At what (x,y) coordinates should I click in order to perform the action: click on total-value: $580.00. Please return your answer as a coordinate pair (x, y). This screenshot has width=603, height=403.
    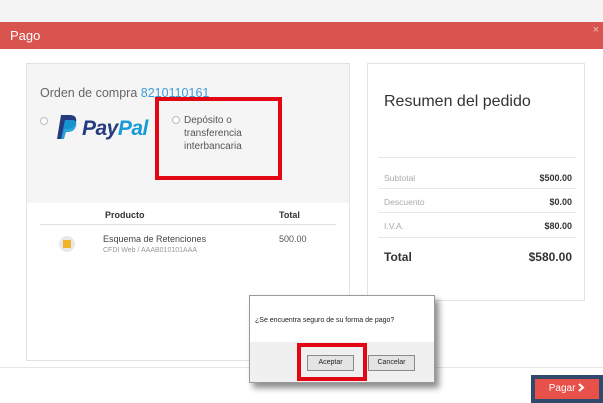
    Looking at the image, I should click on (550, 257).